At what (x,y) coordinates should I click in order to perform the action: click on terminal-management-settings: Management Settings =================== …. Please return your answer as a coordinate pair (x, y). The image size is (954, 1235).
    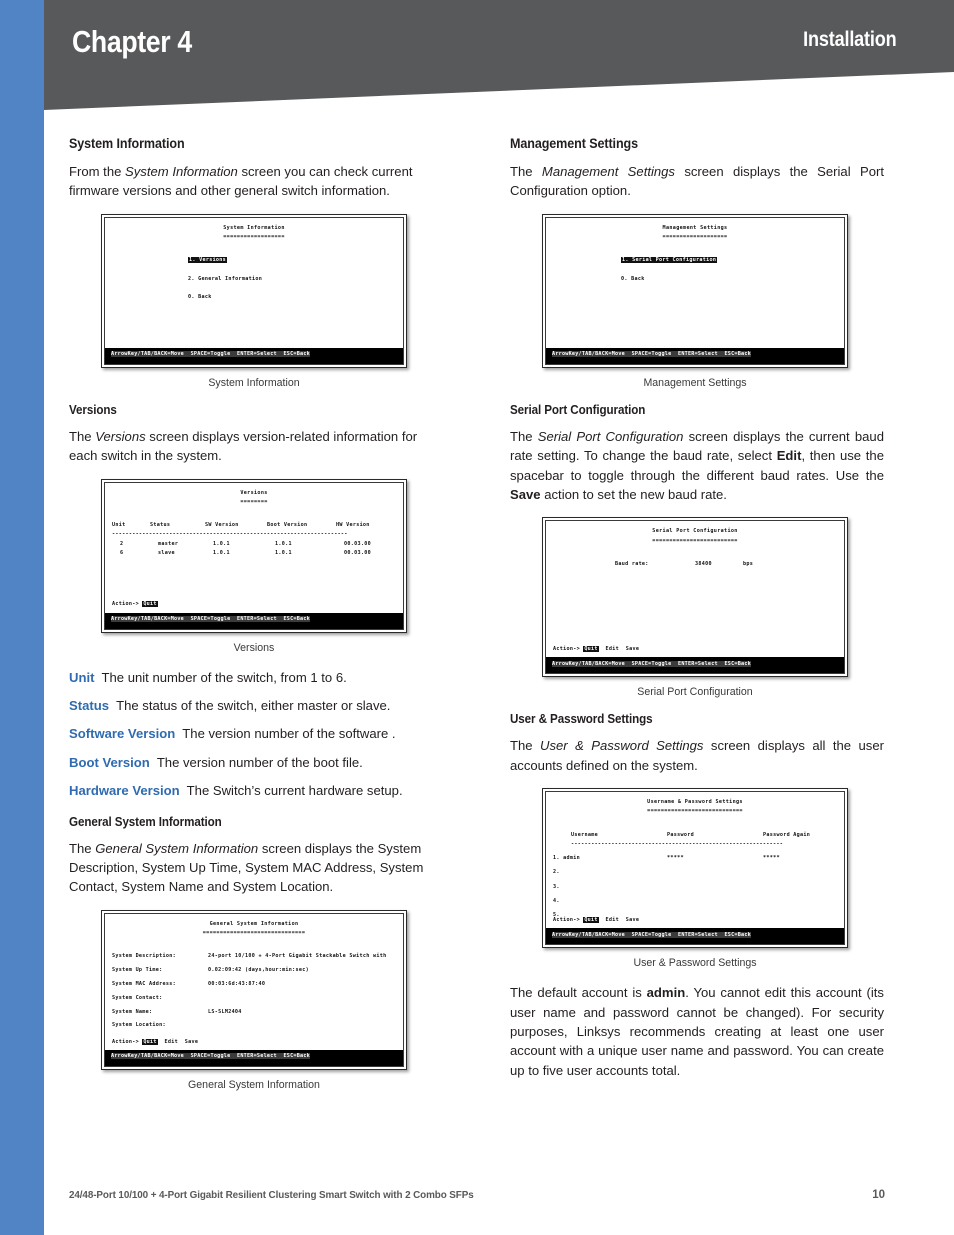
    Looking at the image, I should click on (695, 282).